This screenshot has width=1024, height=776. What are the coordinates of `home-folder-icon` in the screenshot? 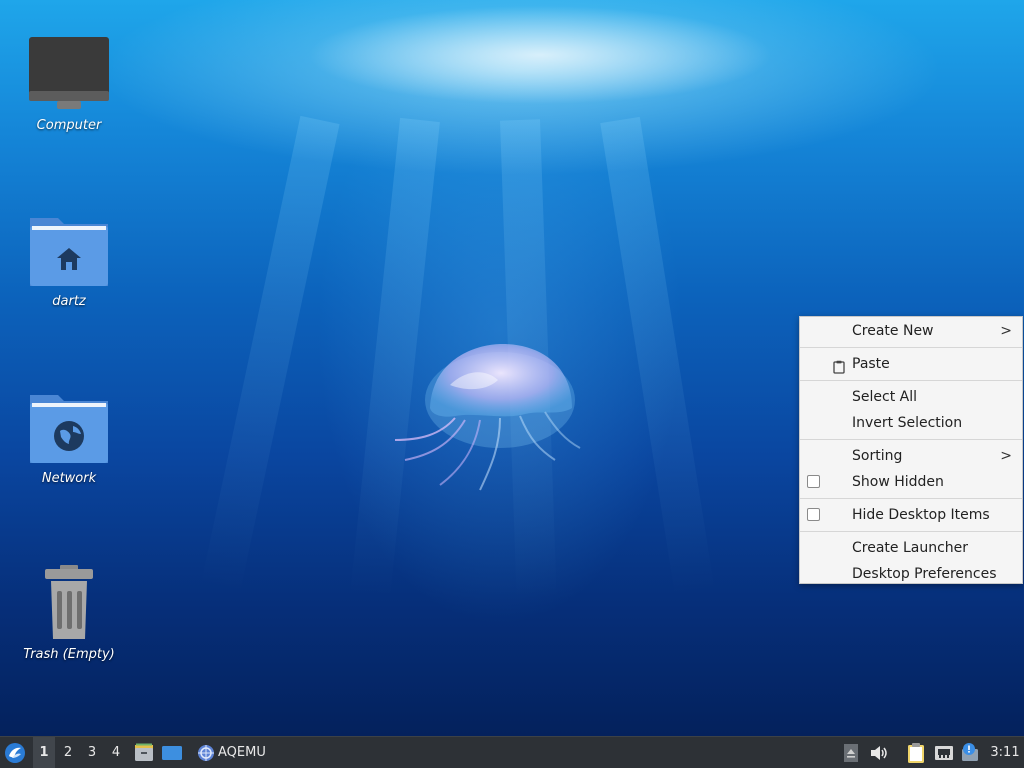 It's located at (69, 250).